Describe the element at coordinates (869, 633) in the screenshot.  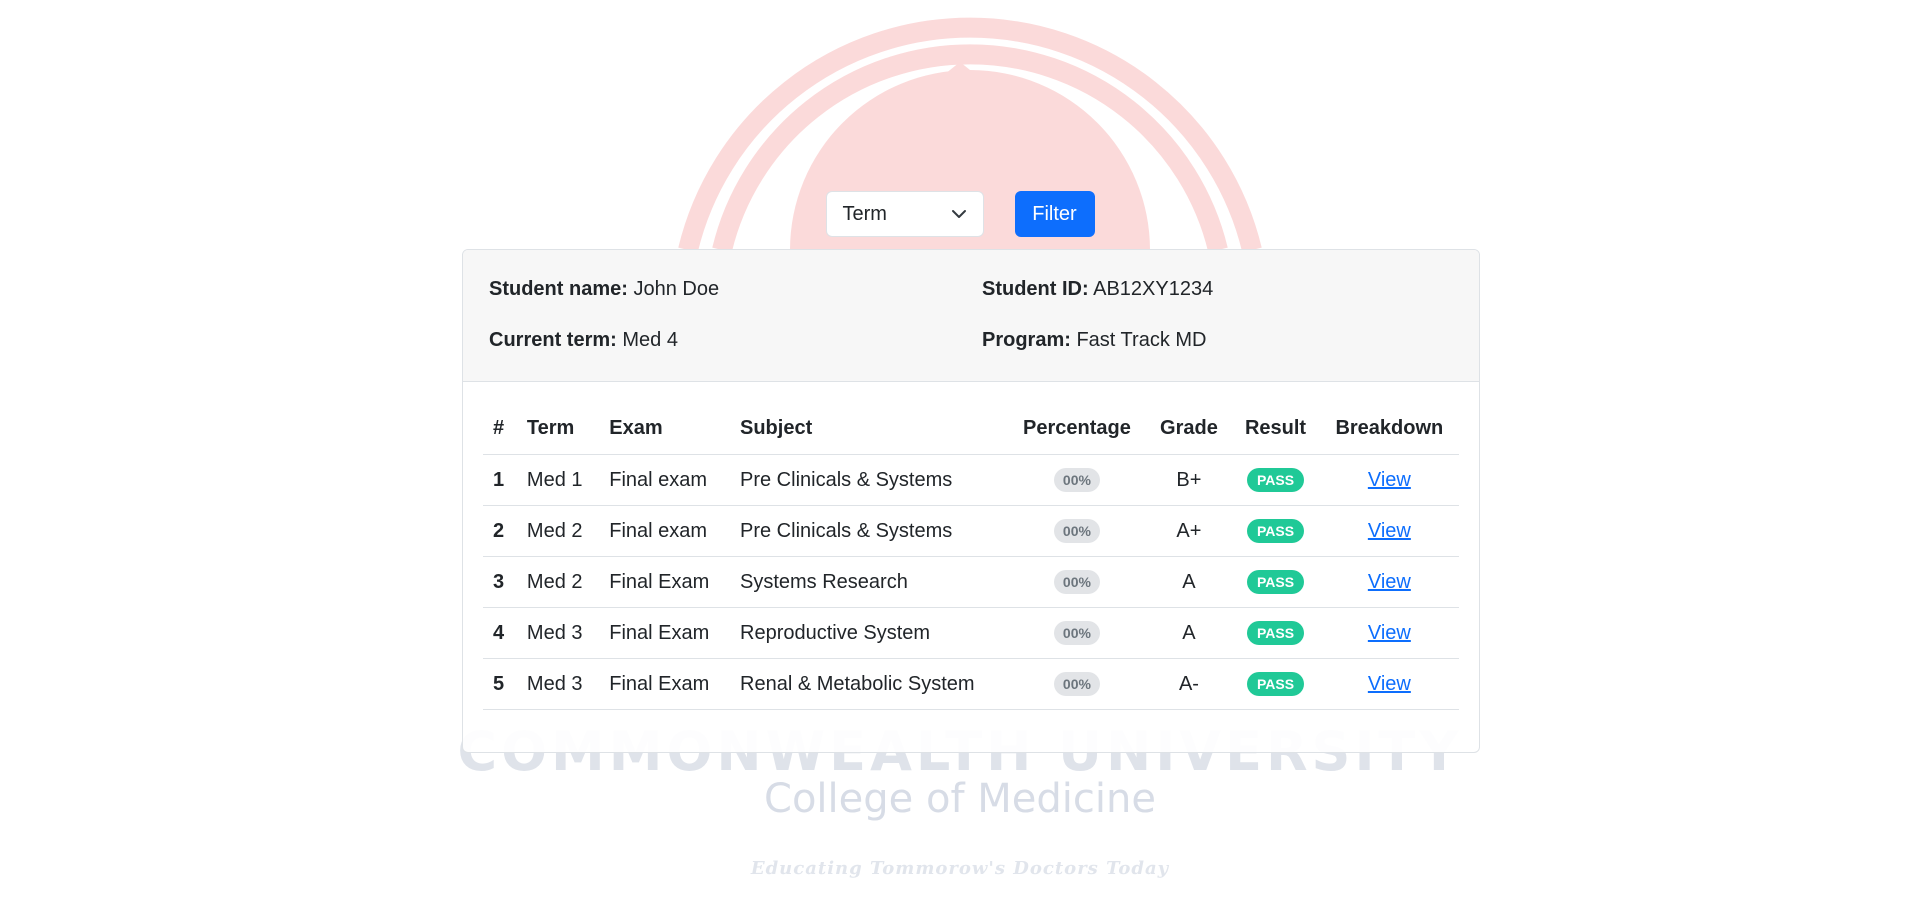
I see `row-subject: Reproductive System` at that location.